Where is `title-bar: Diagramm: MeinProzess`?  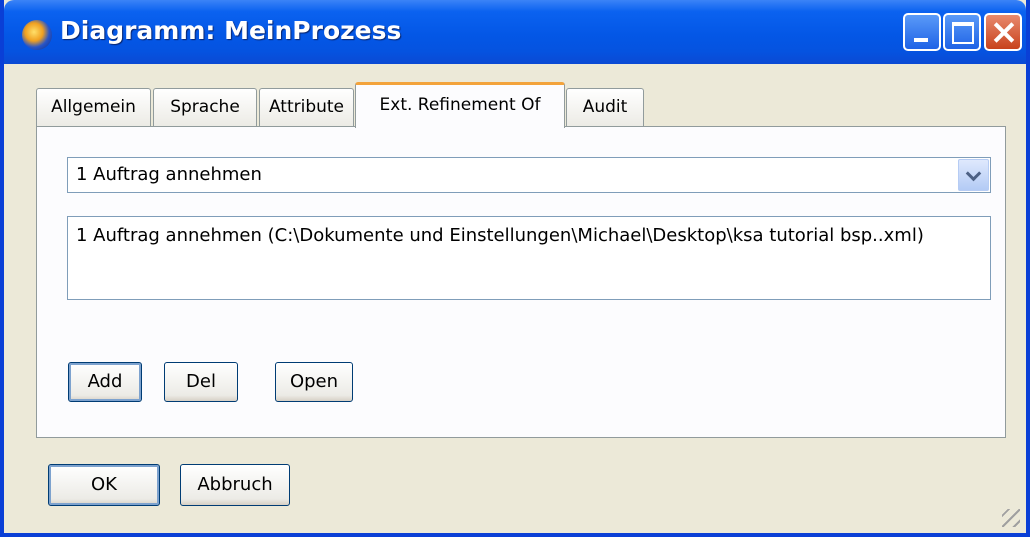 title-bar: Diagramm: MeinProzess is located at coordinates (515, 32).